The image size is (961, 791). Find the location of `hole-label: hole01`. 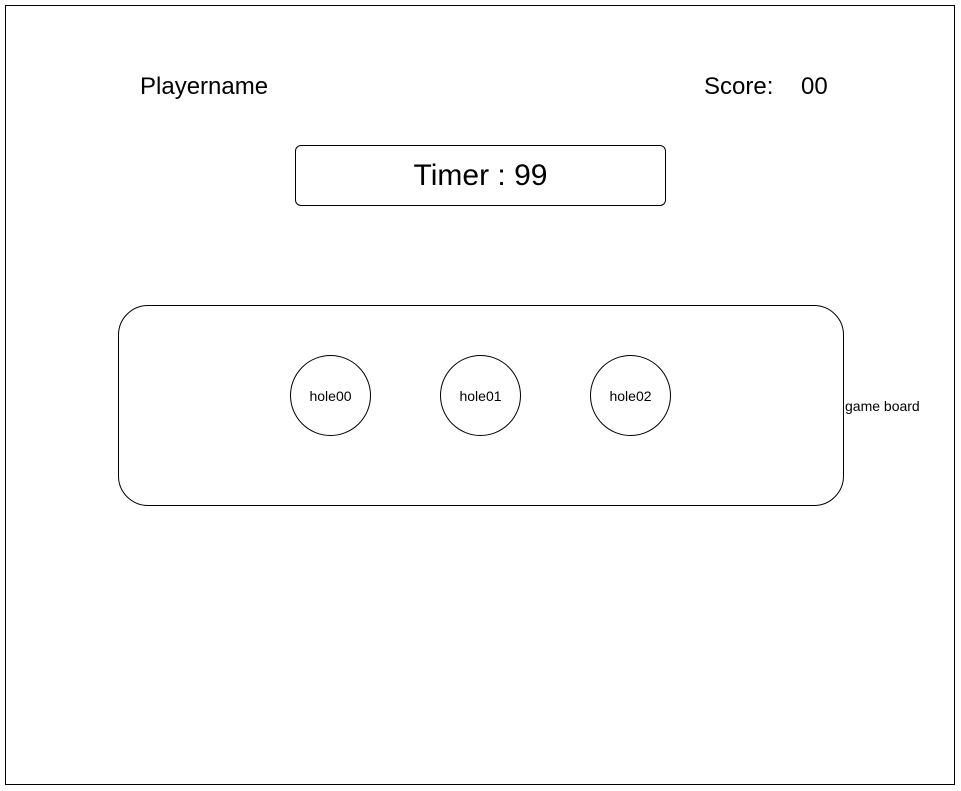

hole-label: hole01 is located at coordinates (480, 395).